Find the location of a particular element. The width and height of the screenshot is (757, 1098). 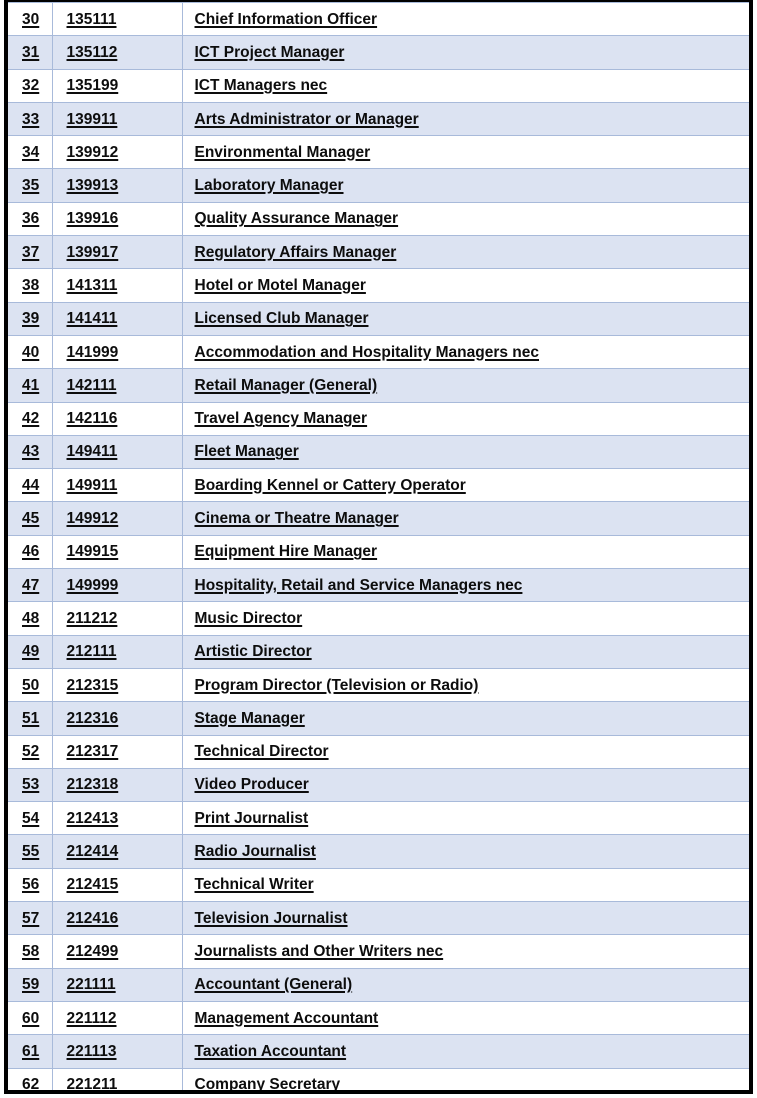

occupation-title-cell: Quality Assurance Manager is located at coordinates (465, 219).